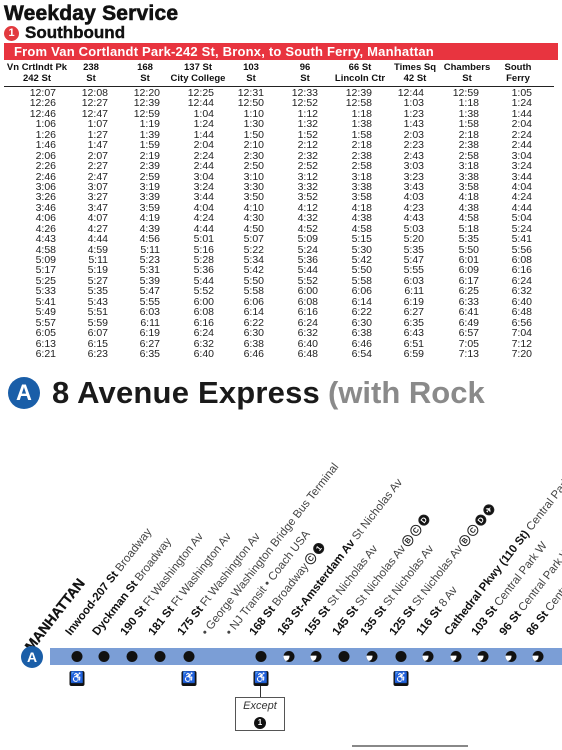  What do you see at coordinates (361, 333) in the screenshot?
I see `time-cell: 6:38` at bounding box center [361, 333].